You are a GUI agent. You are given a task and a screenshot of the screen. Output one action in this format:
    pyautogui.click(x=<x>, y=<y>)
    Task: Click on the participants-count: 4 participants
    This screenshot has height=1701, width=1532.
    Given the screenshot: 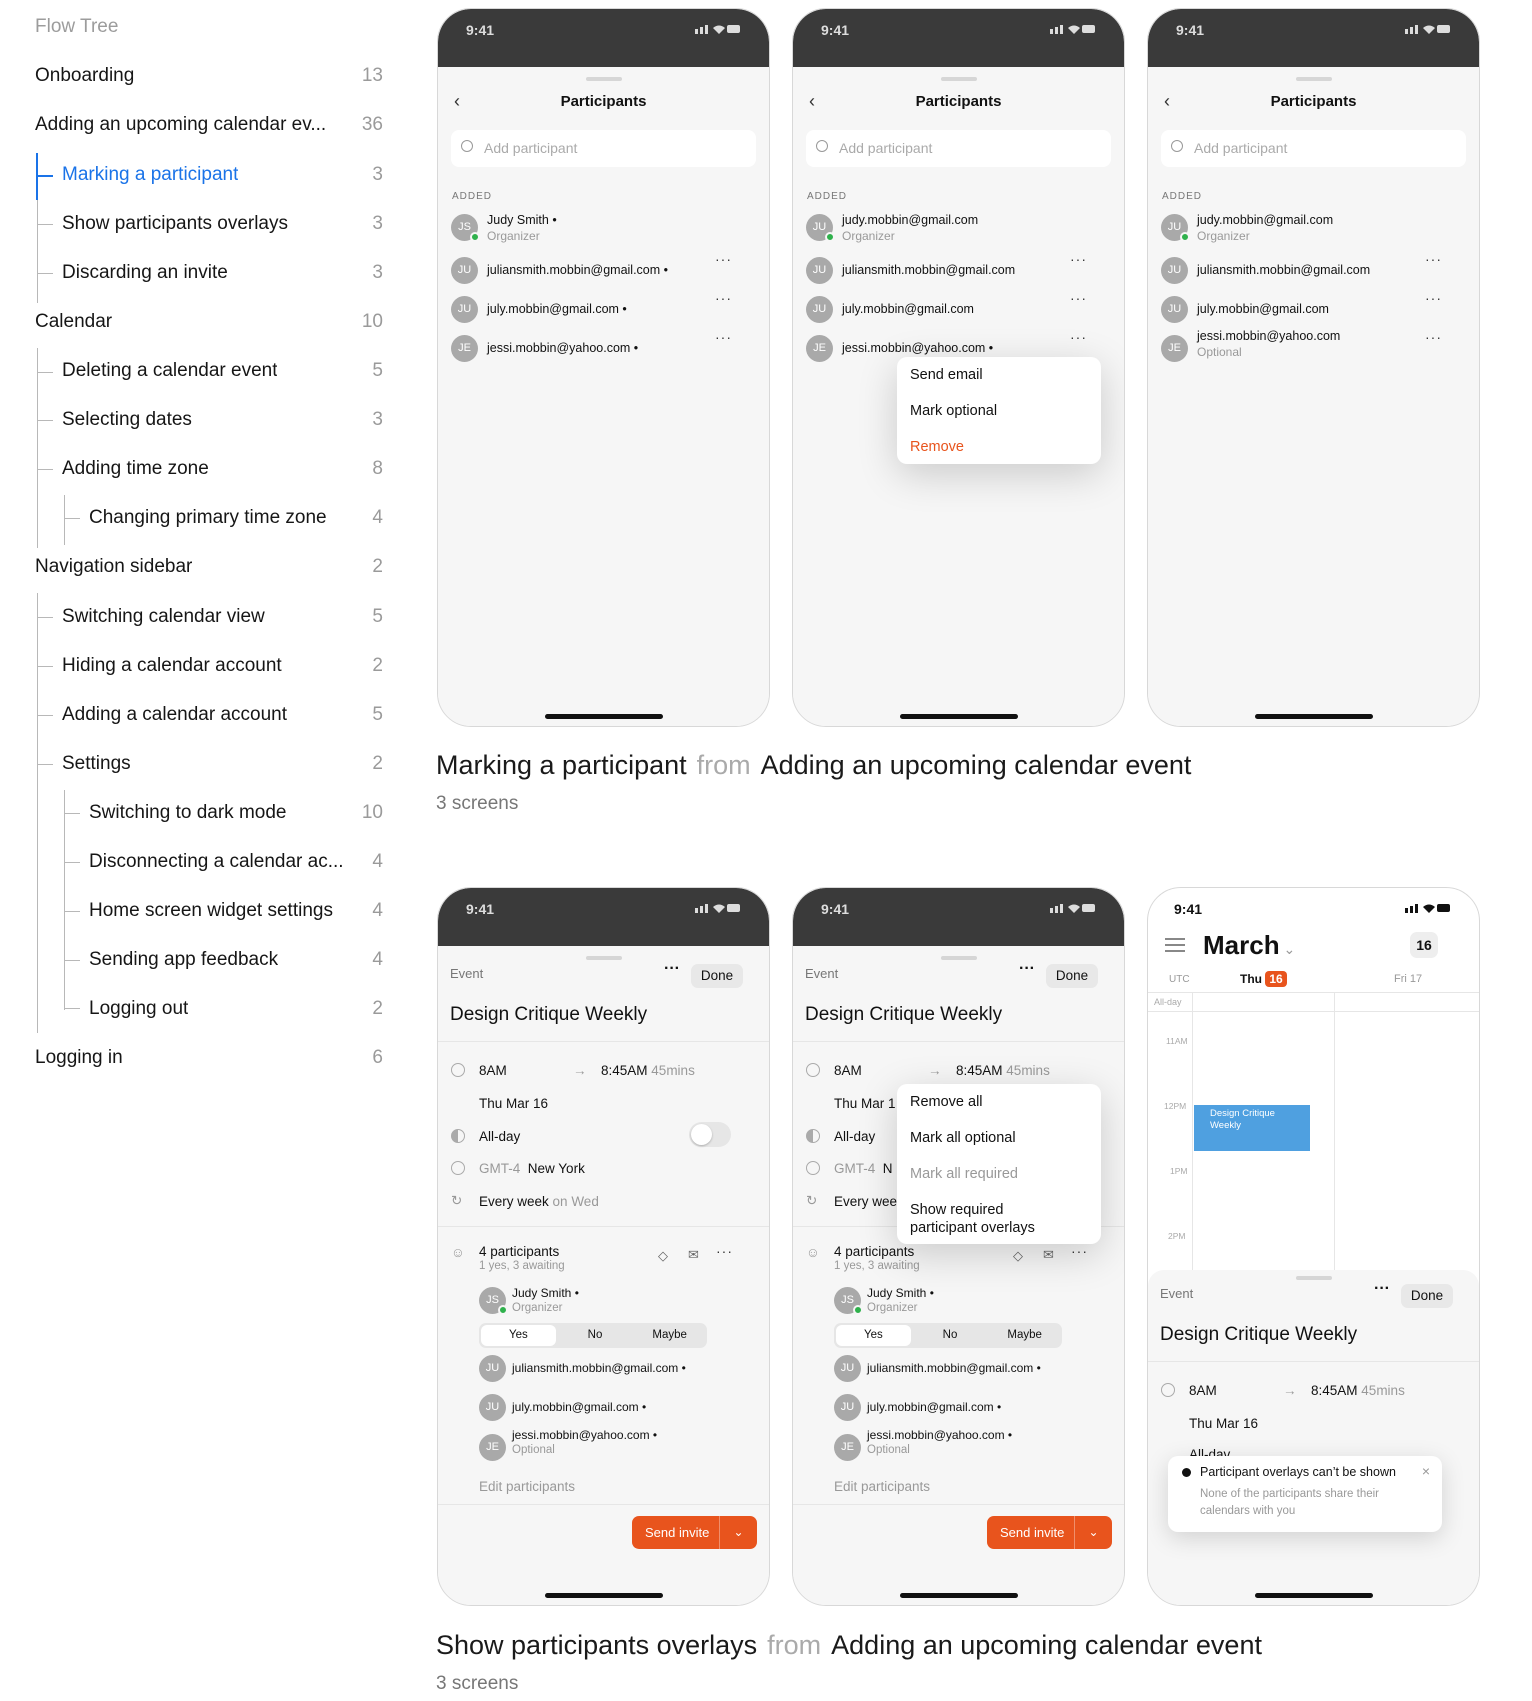 What is the action you would take?
    pyautogui.click(x=519, y=1251)
    